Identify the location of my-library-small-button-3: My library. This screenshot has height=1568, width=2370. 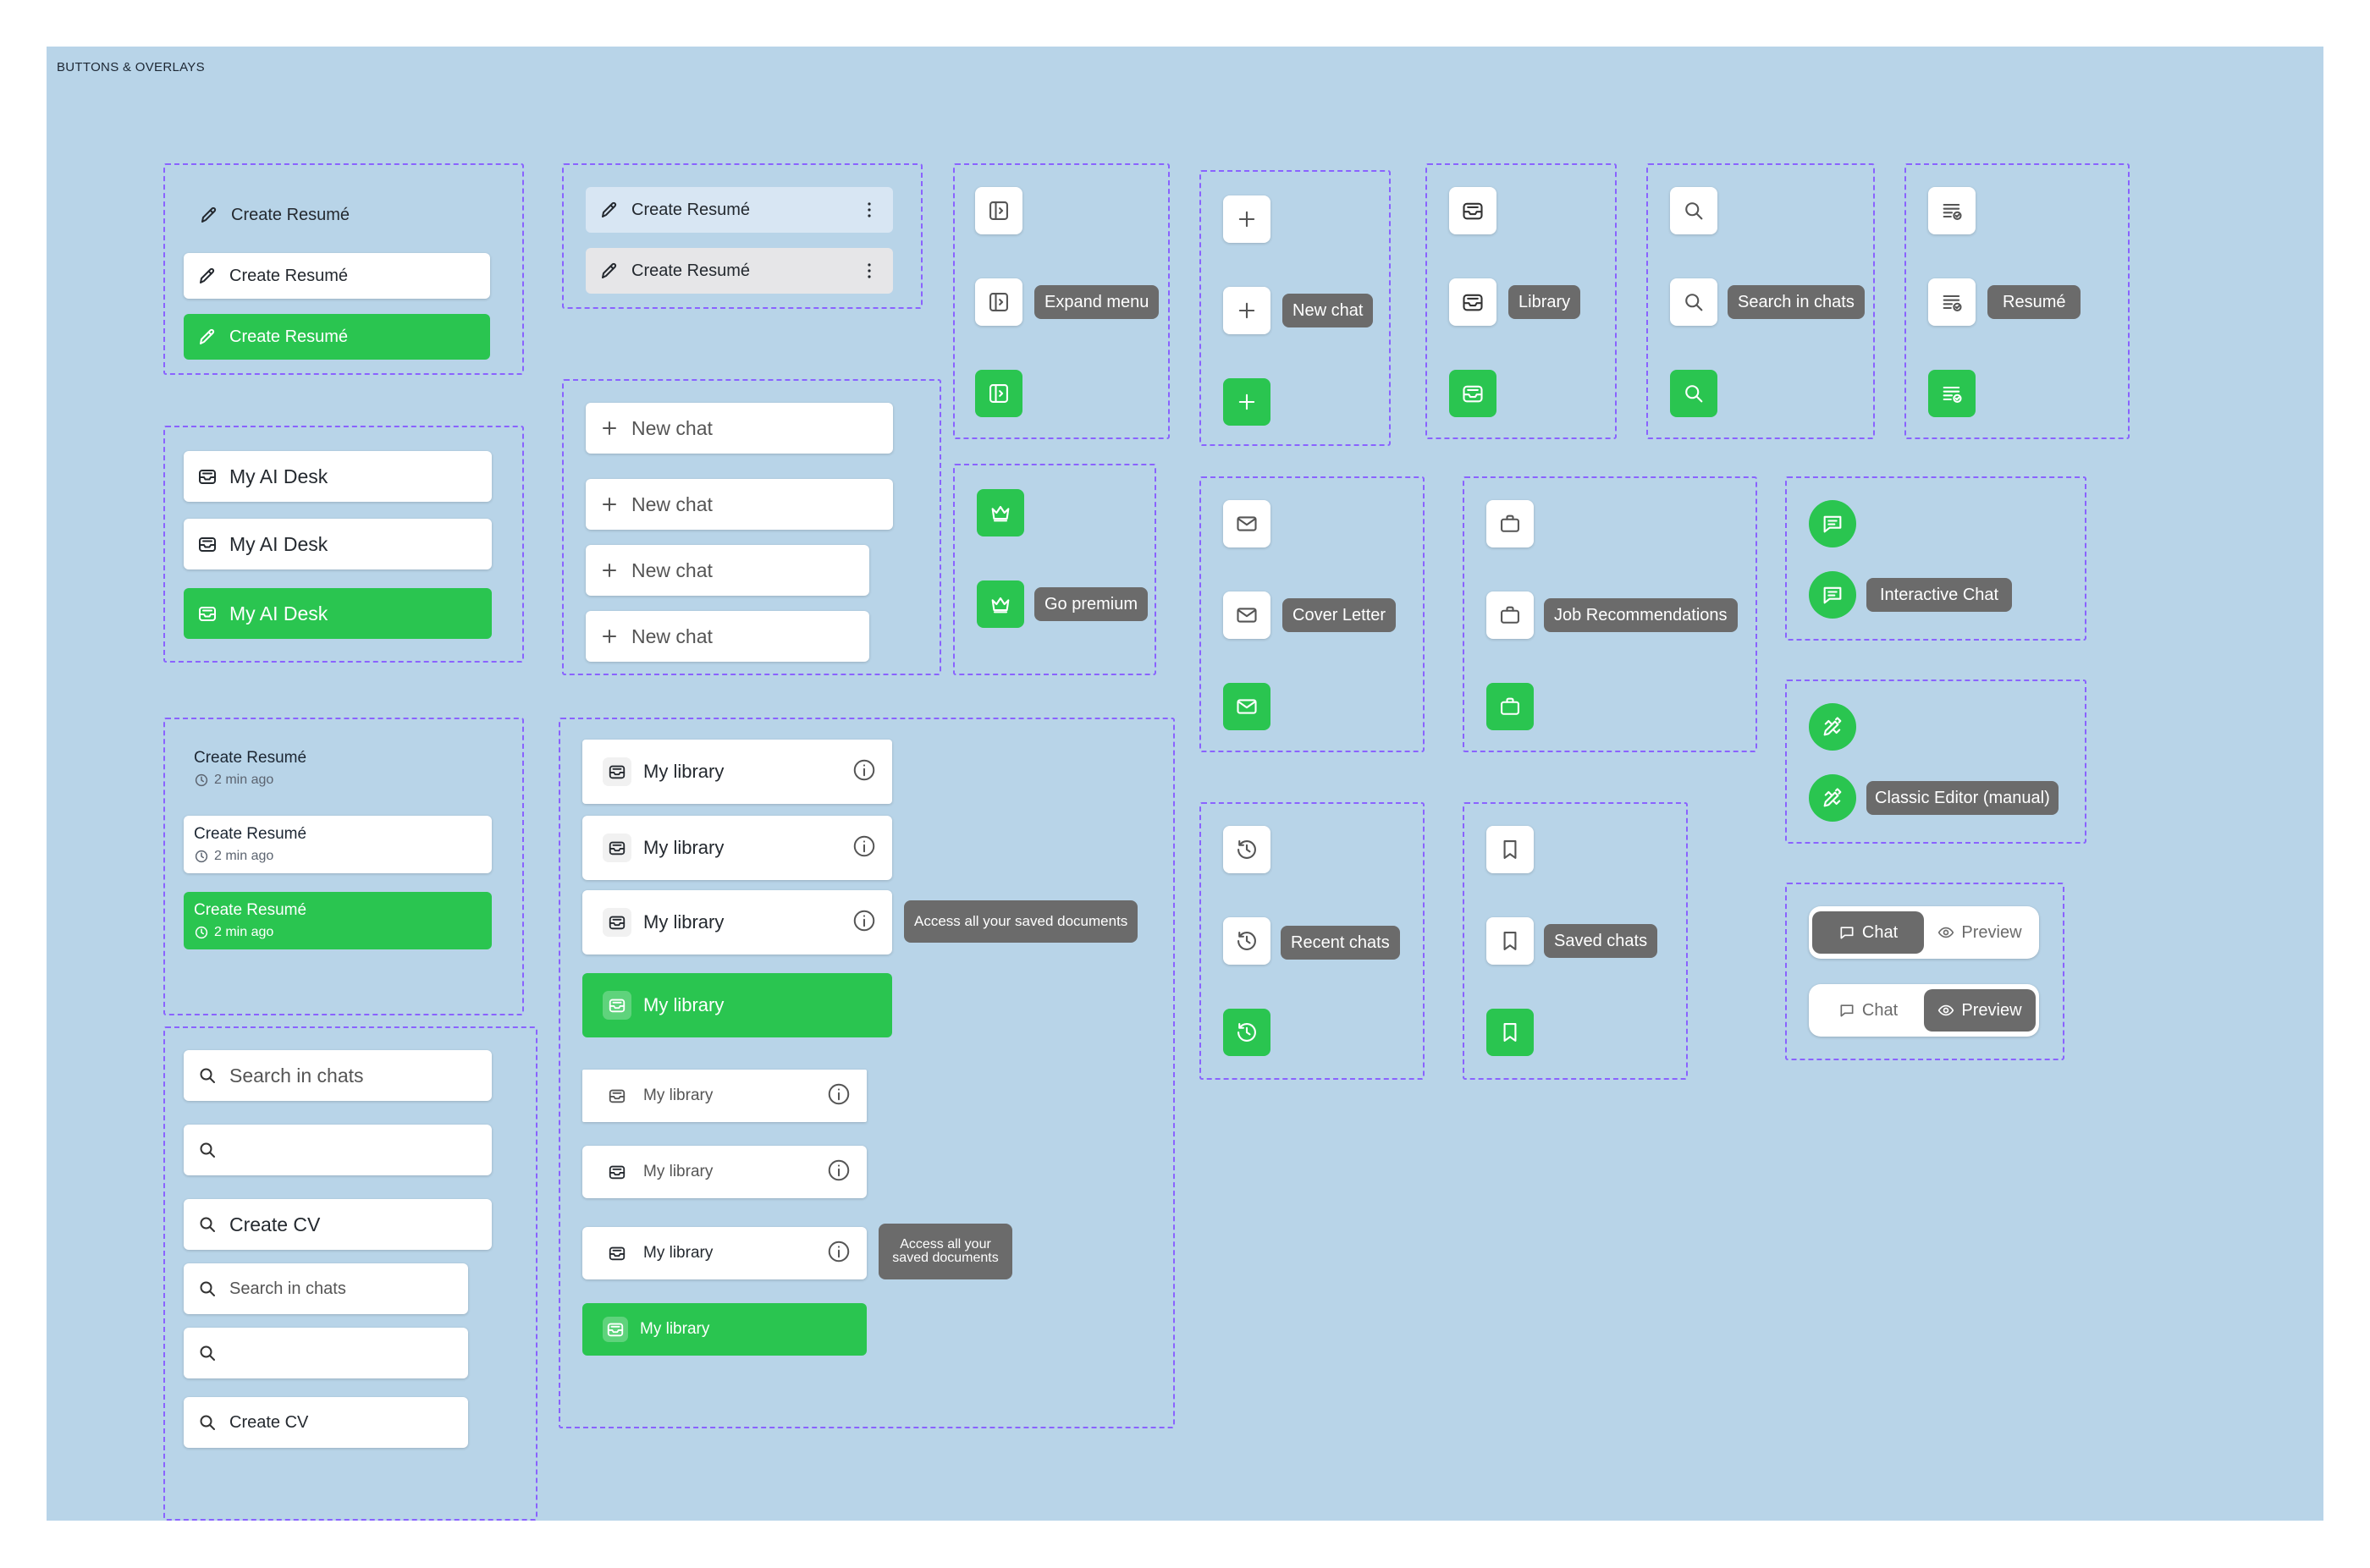
(724, 1253).